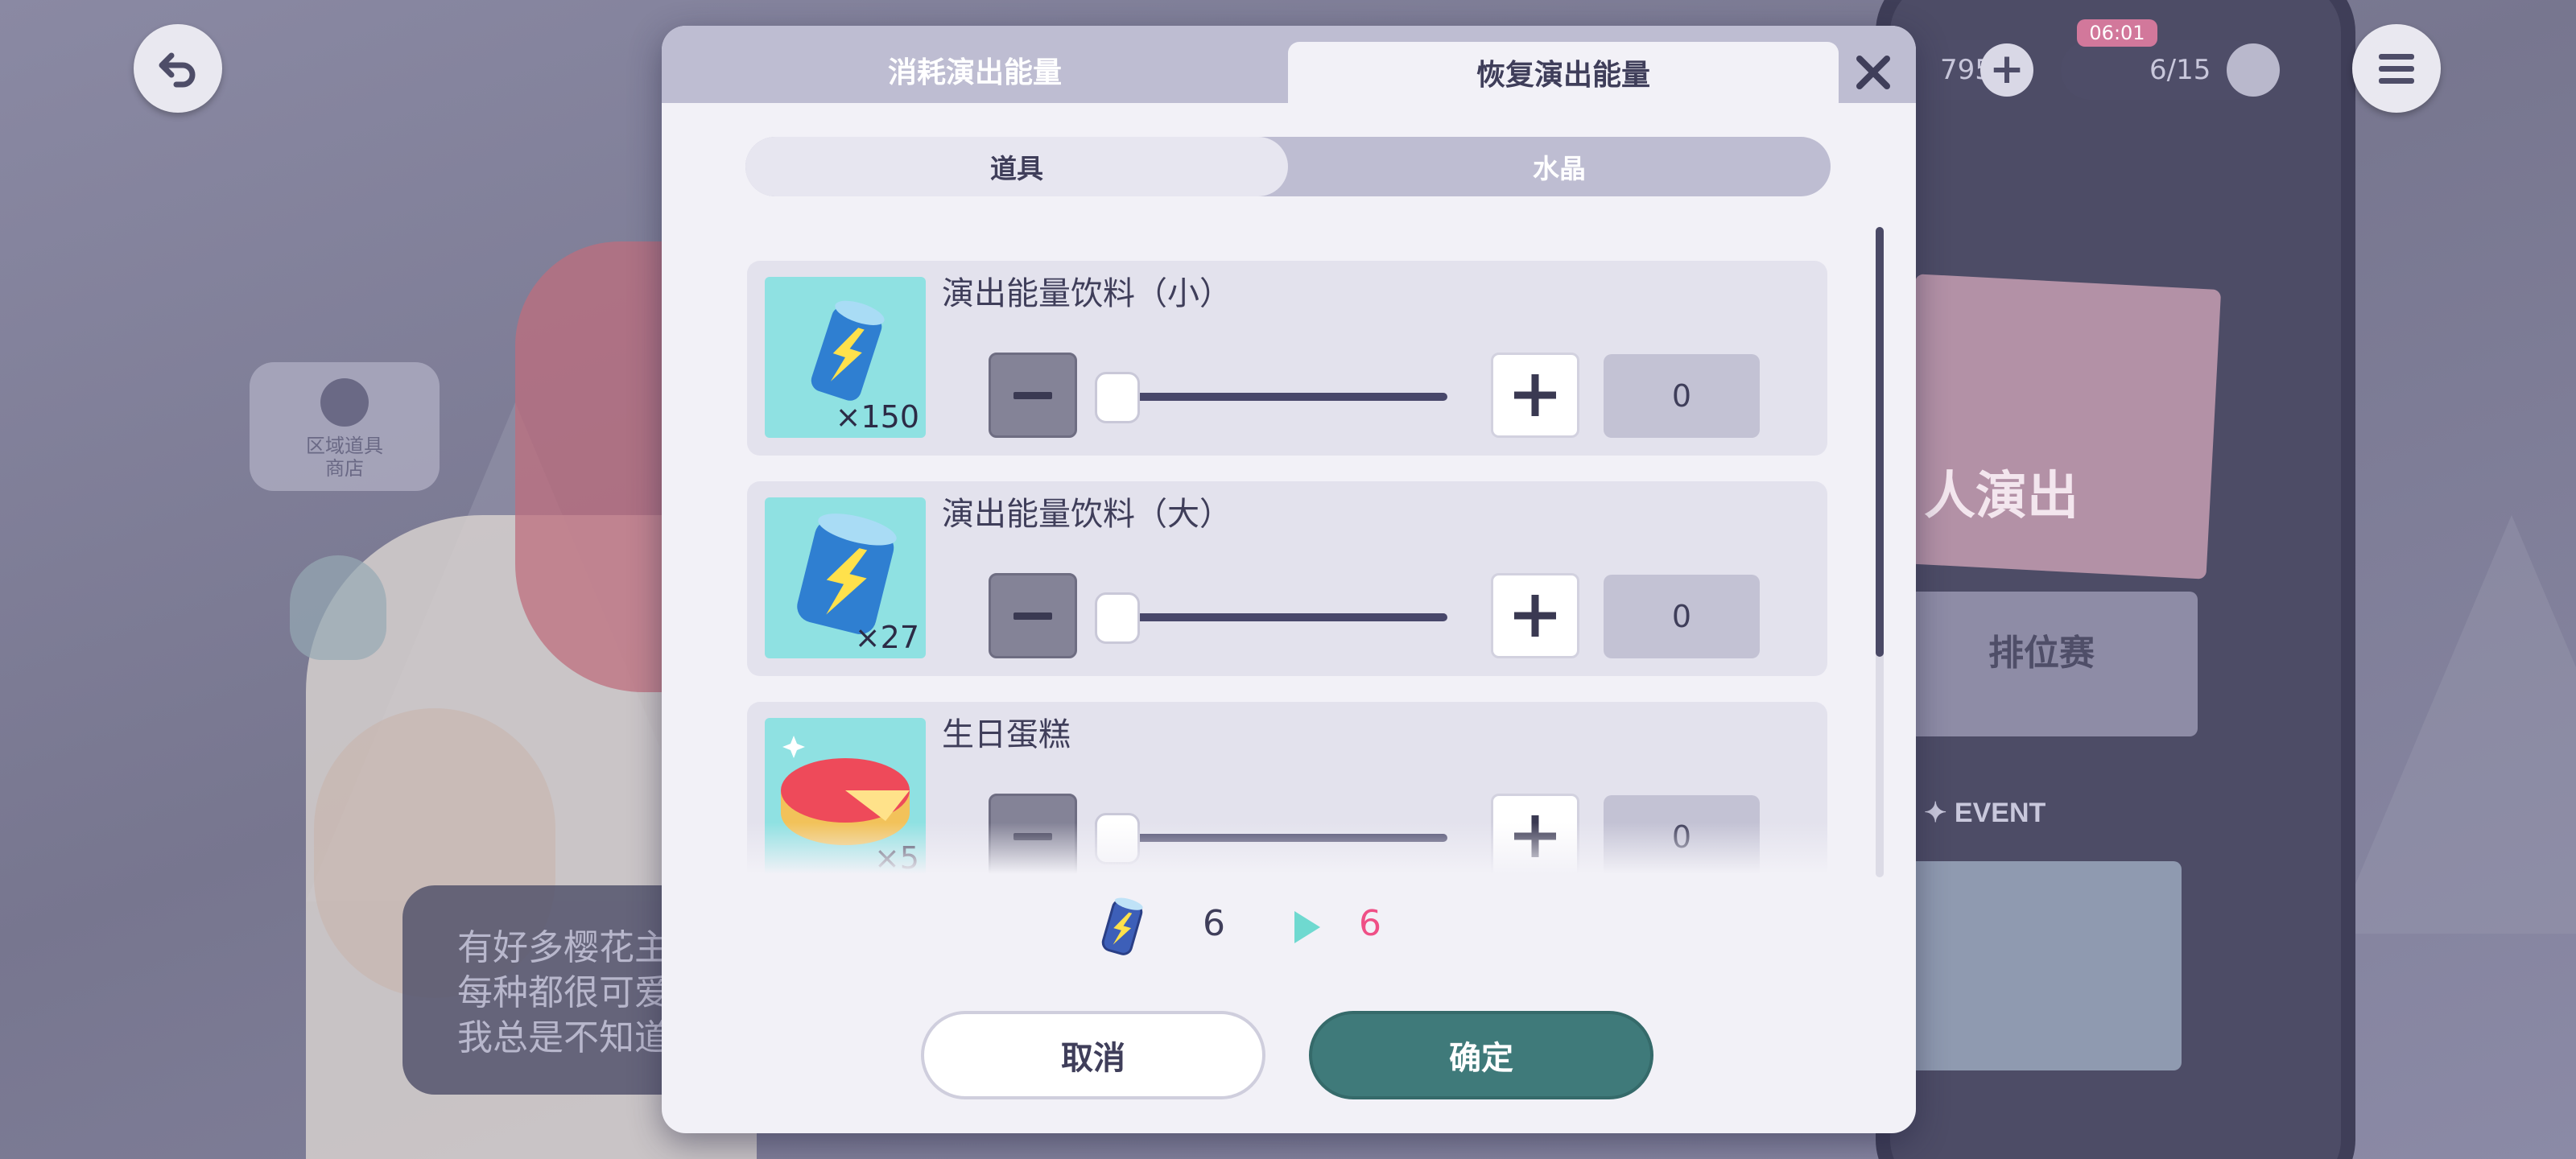  What do you see at coordinates (338, 607) in the screenshot?
I see `chibi-character` at bounding box center [338, 607].